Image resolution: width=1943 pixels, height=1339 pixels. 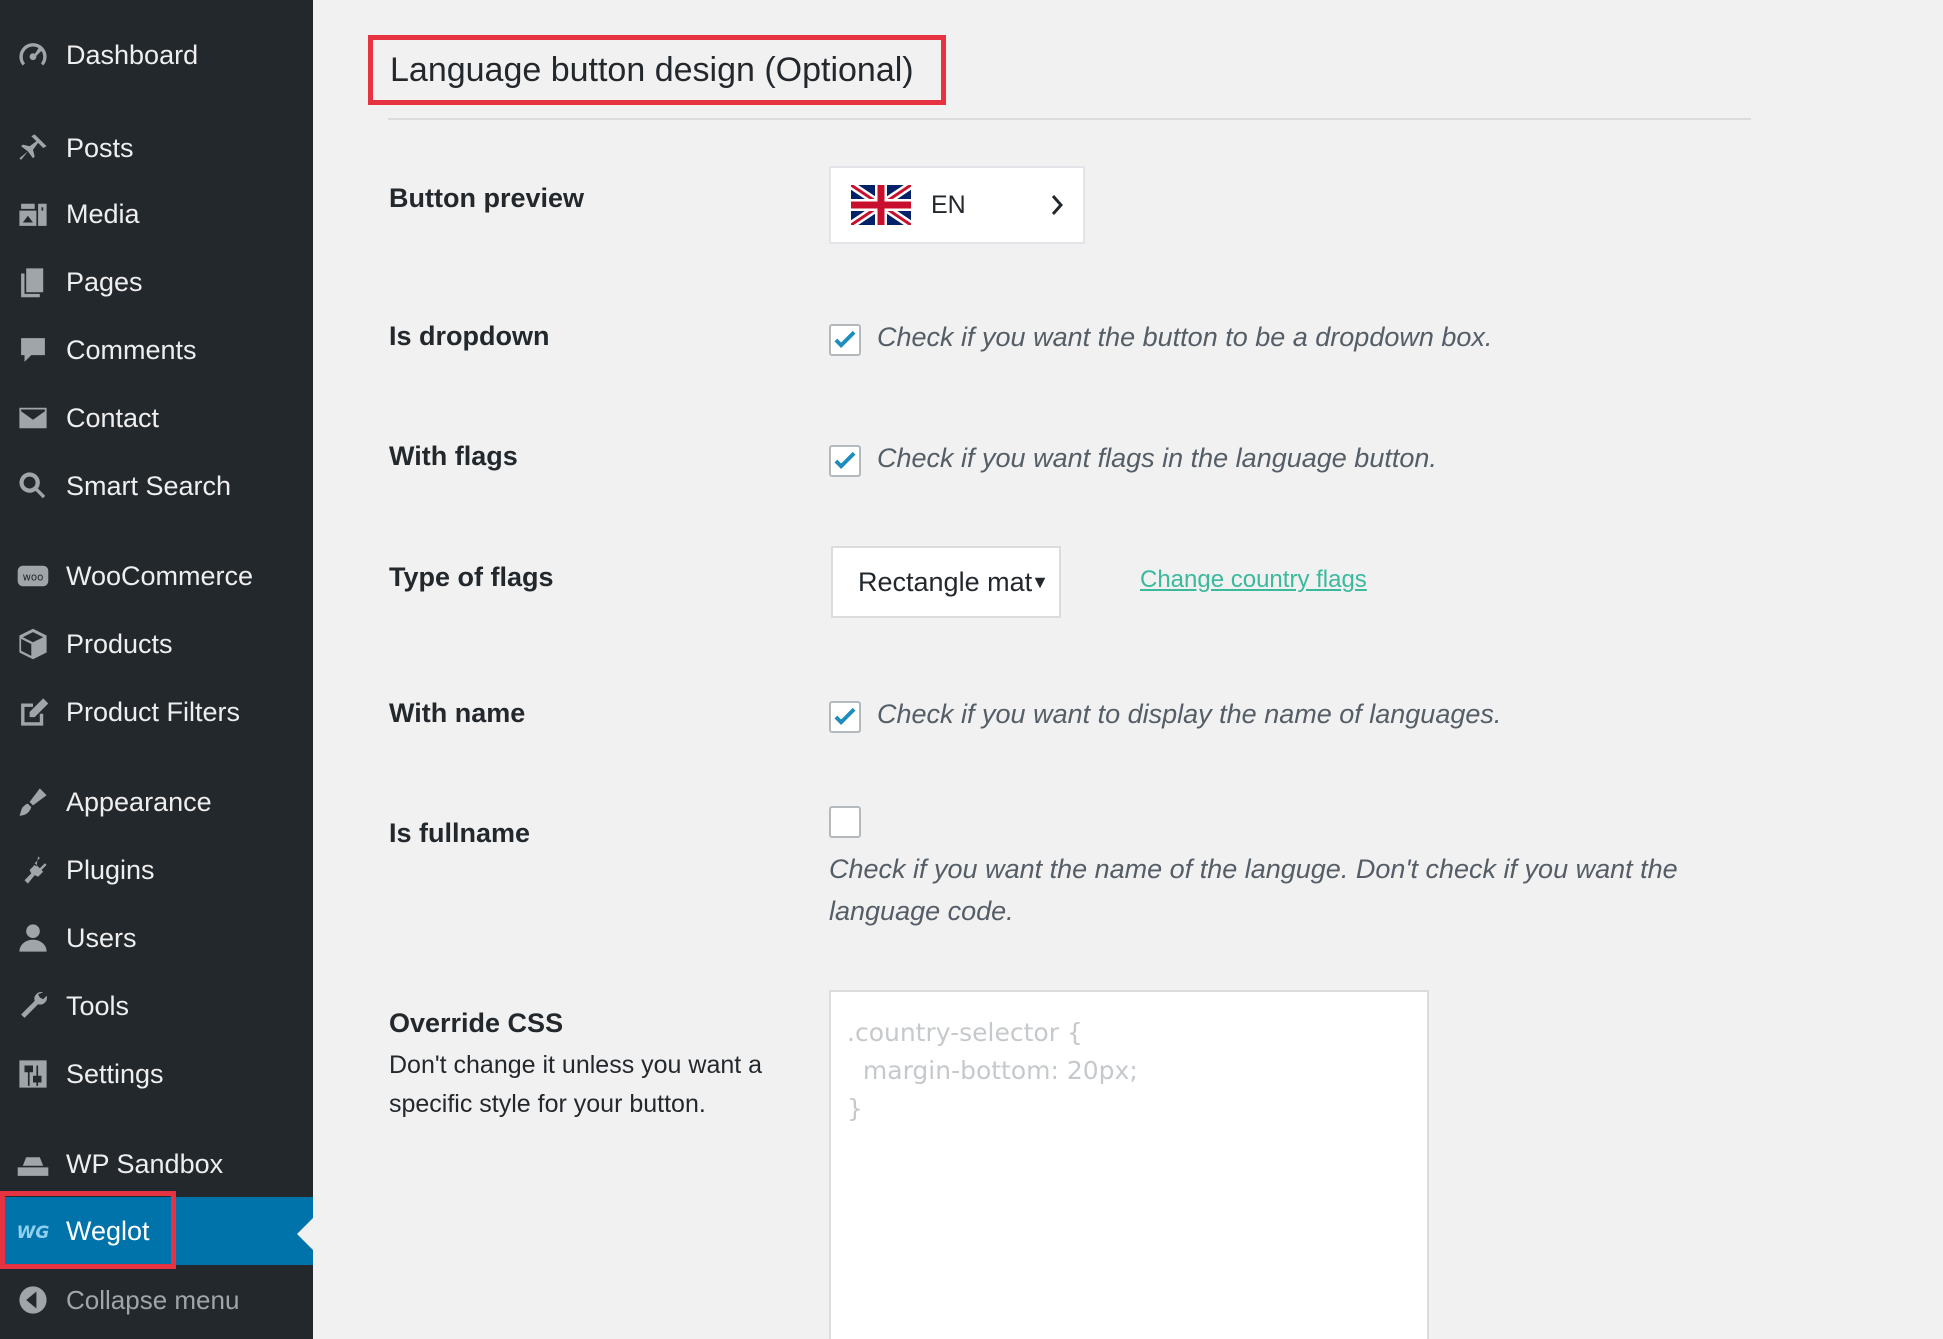 What do you see at coordinates (33, 1006) in the screenshot?
I see `wrench-icon` at bounding box center [33, 1006].